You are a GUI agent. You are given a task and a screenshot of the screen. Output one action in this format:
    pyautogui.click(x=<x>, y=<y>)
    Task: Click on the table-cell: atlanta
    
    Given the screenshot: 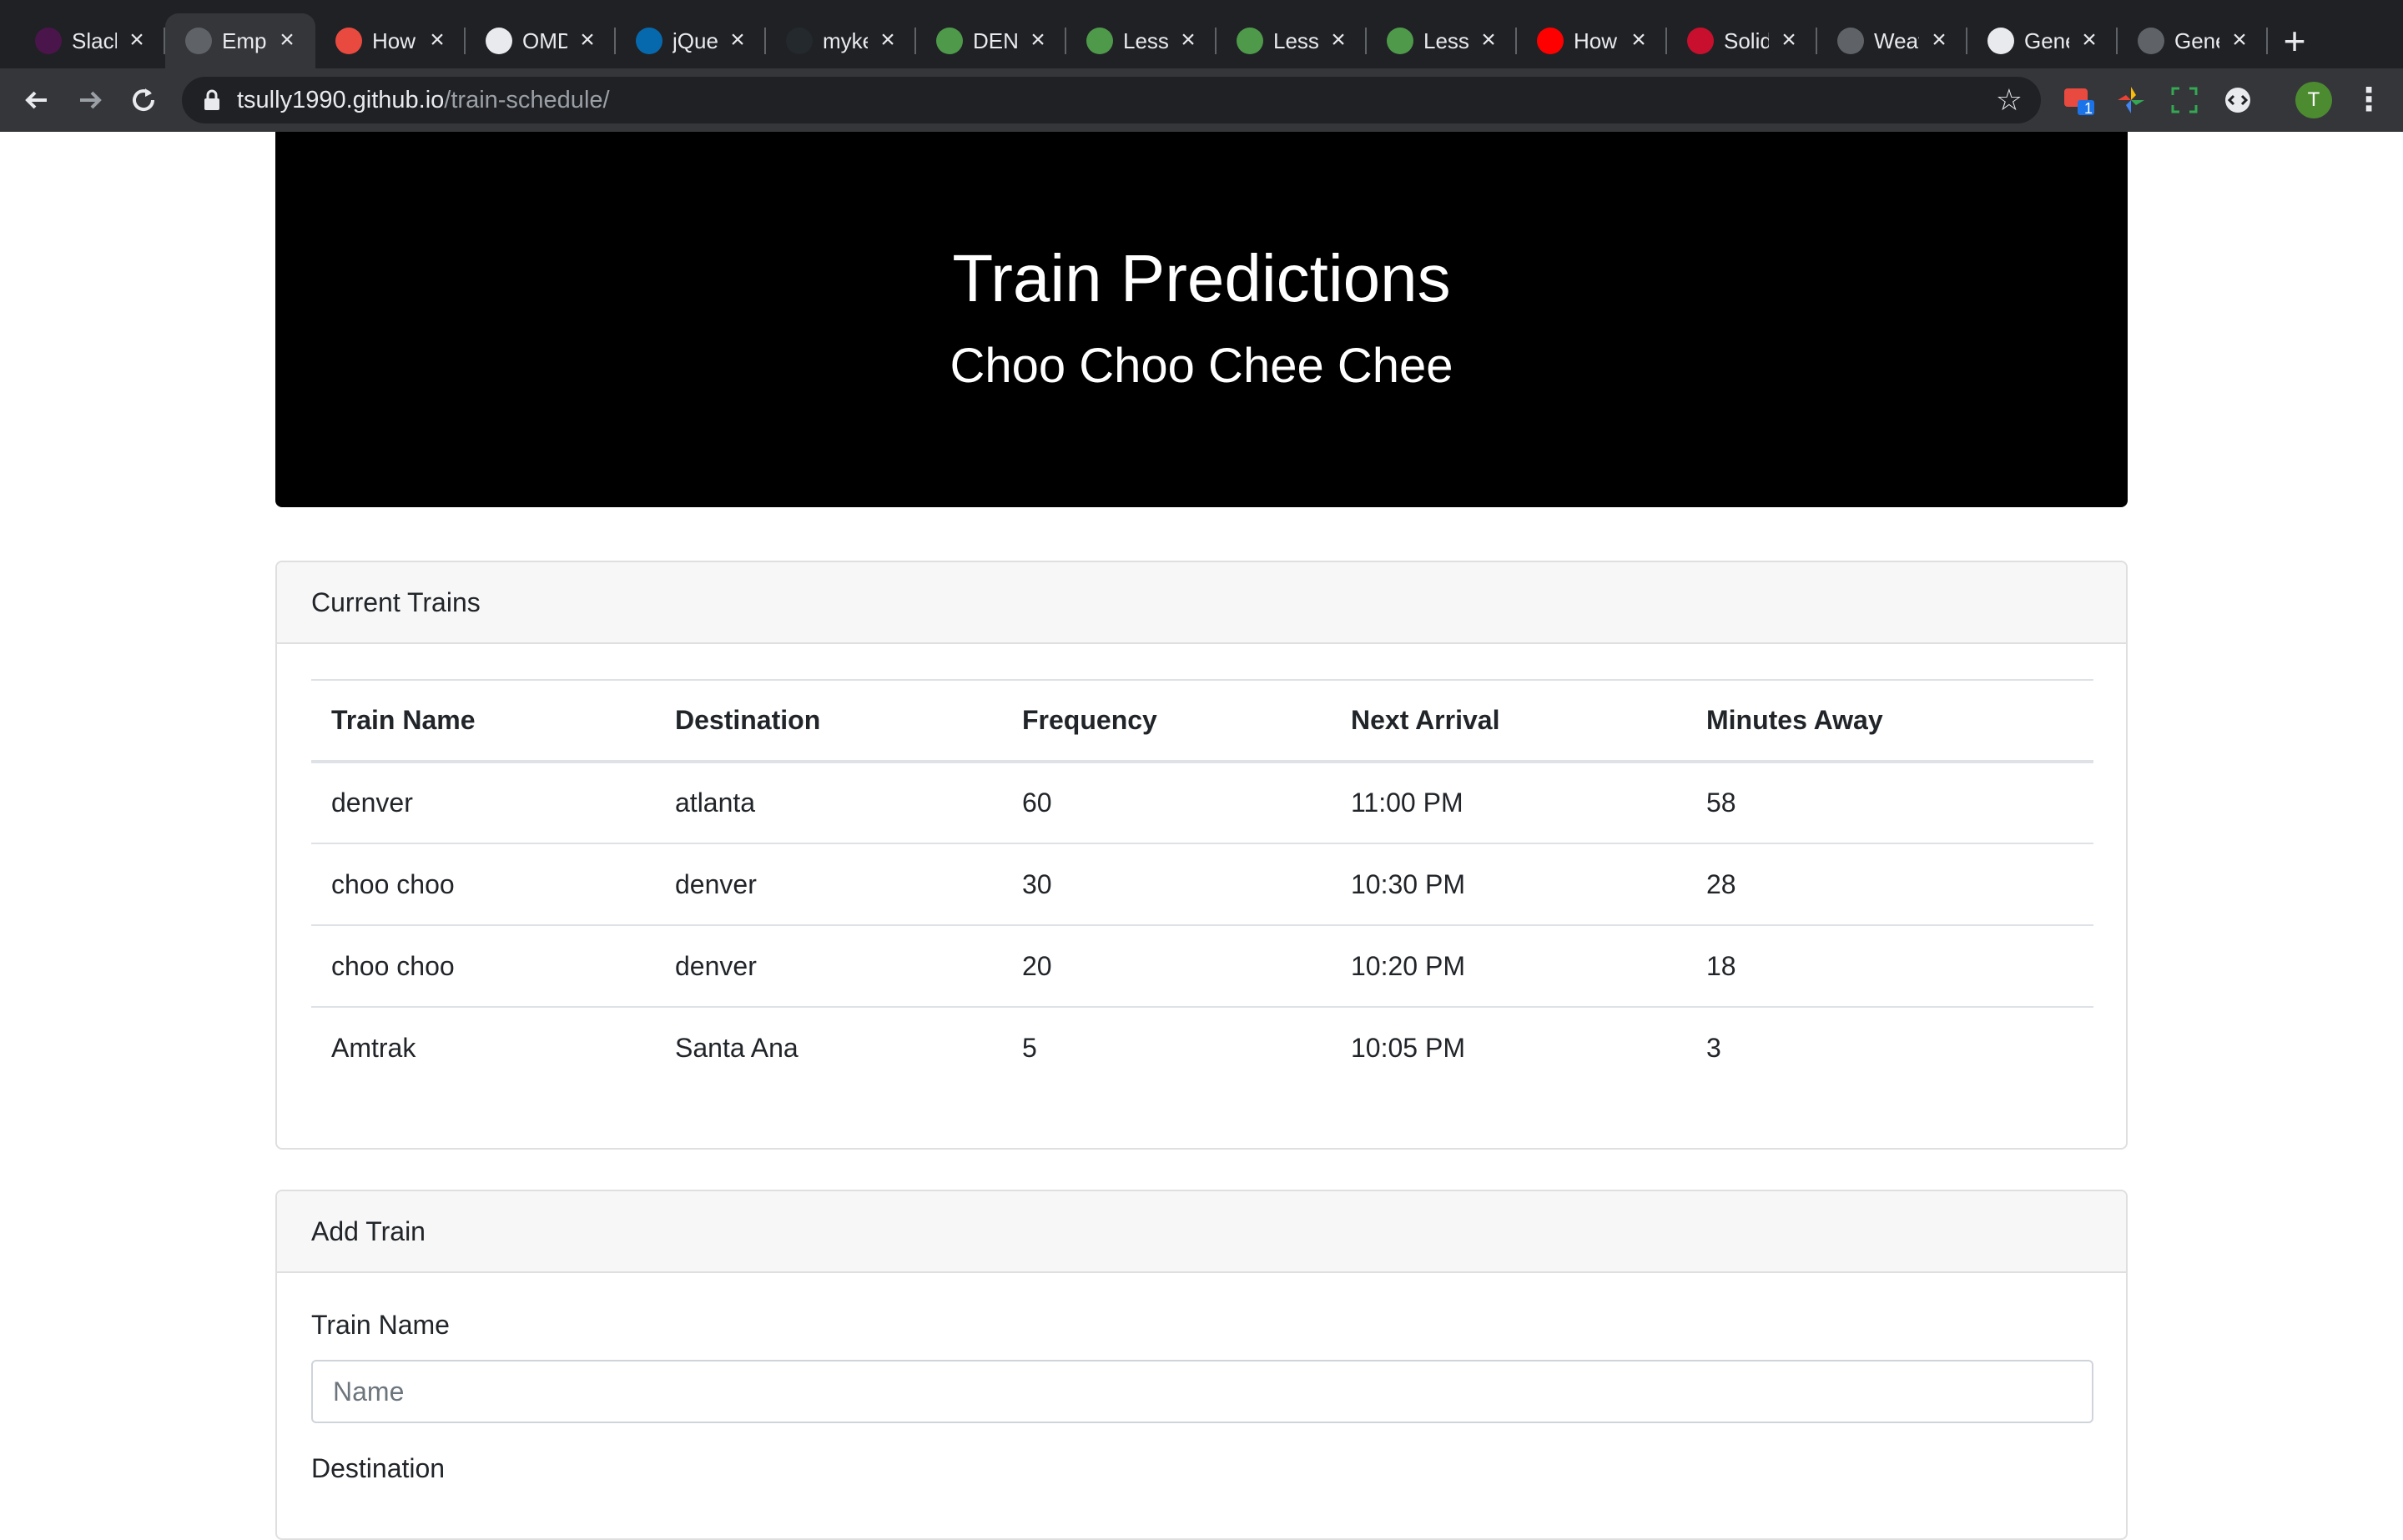 What is the action you would take?
    pyautogui.click(x=715, y=803)
    